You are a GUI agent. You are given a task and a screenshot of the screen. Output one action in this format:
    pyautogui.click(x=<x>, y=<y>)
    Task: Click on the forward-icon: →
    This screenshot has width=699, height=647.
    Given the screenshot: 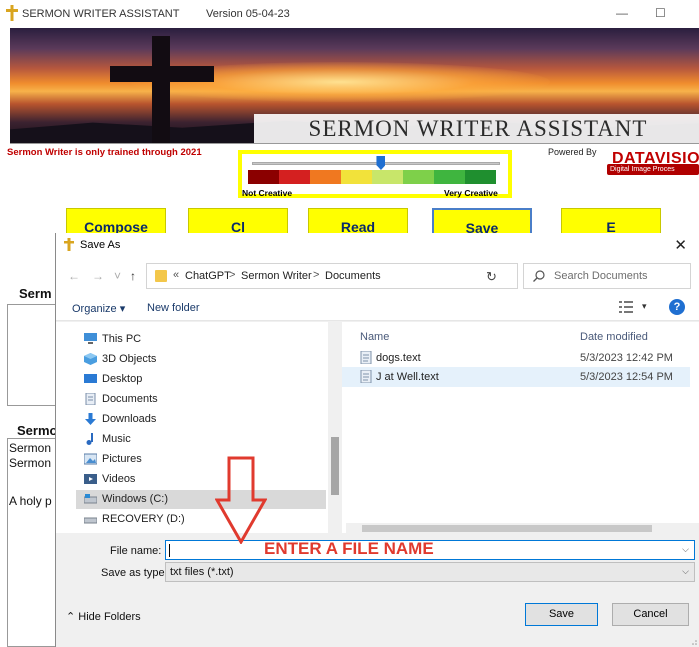 What is the action you would take?
    pyautogui.click(x=98, y=276)
    